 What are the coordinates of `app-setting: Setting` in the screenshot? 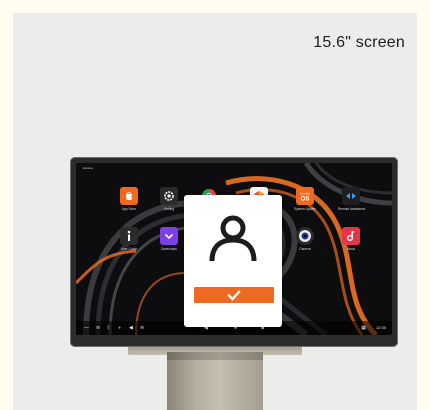 It's located at (169, 199).